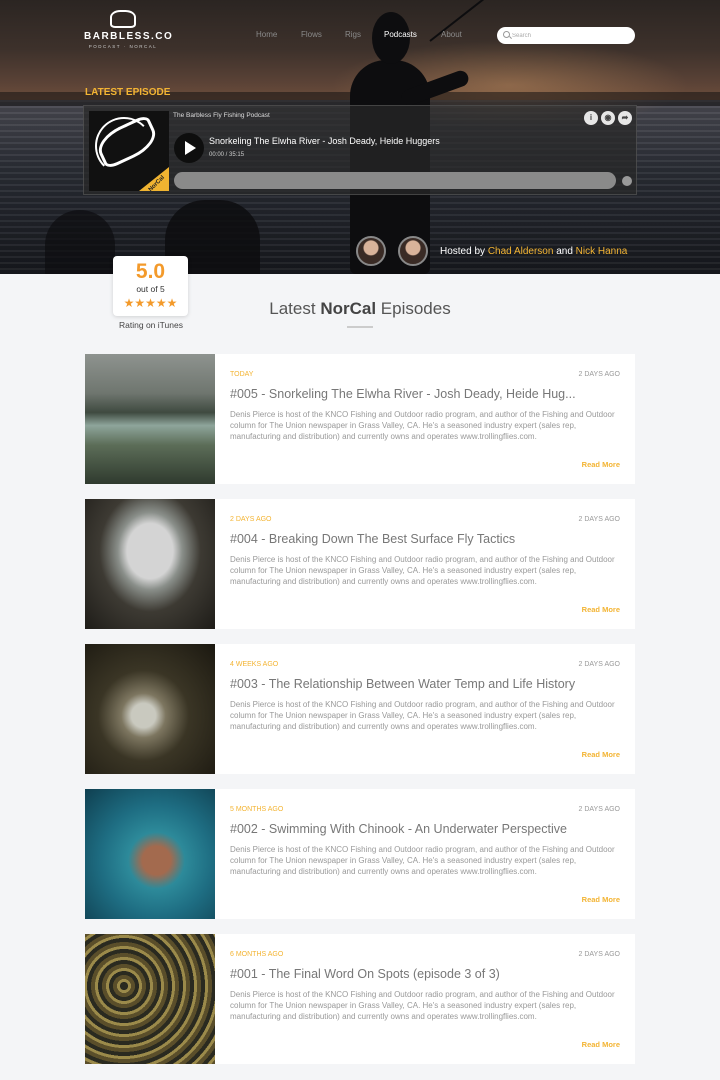 The image size is (720, 1080). I want to click on volume-icon, so click(627, 181).